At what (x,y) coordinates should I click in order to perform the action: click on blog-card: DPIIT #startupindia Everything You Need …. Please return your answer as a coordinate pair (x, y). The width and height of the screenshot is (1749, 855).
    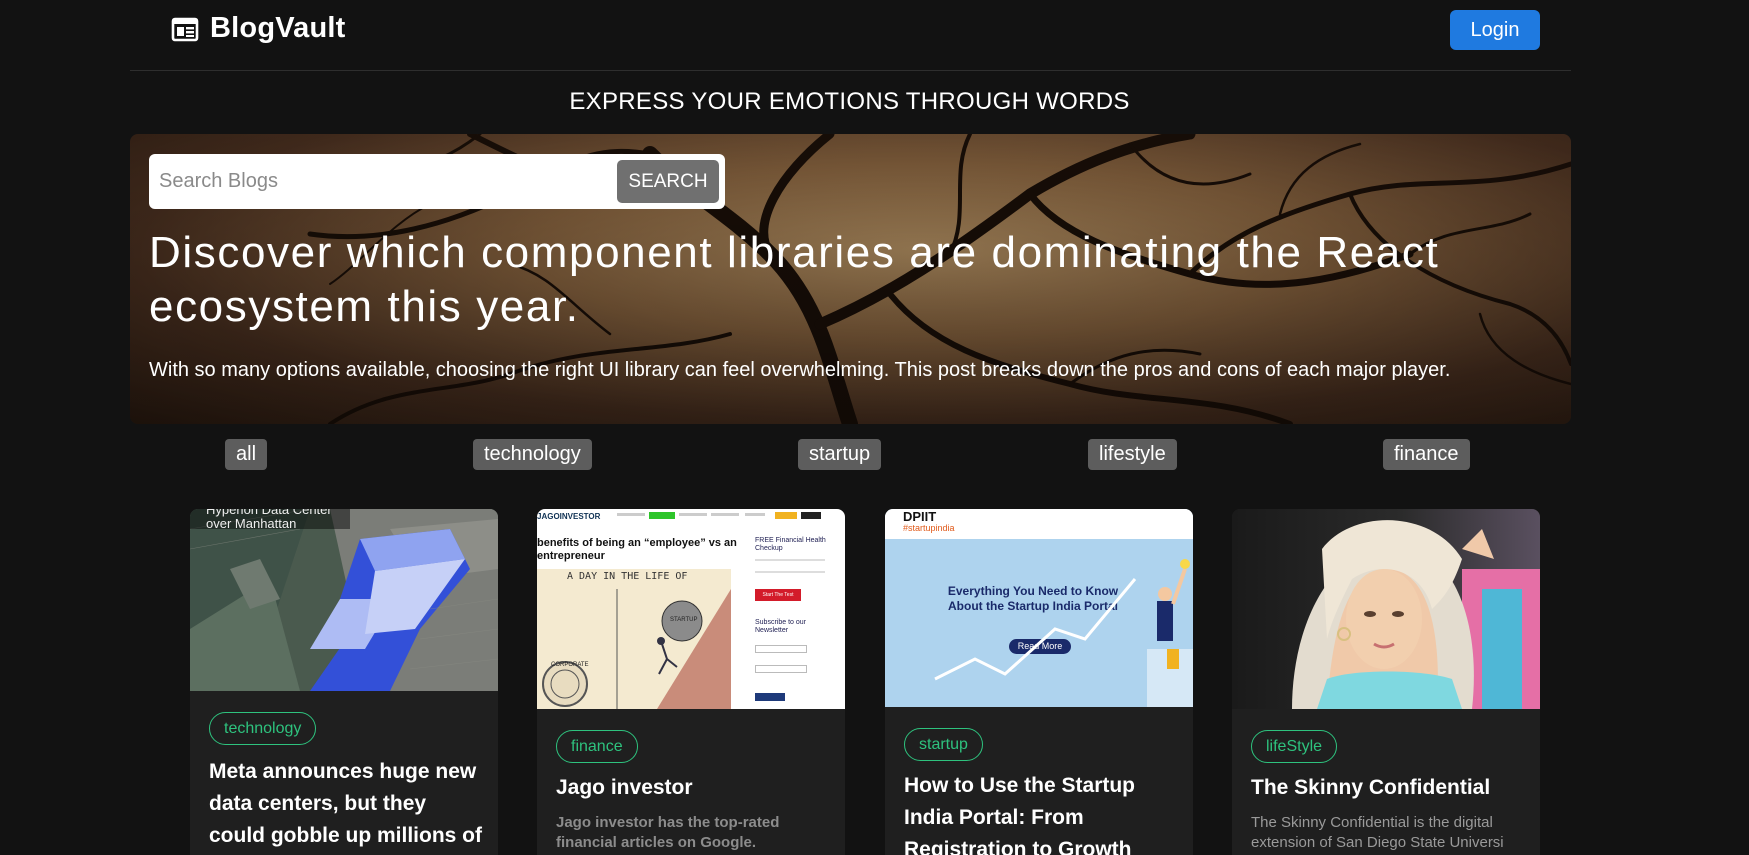
    Looking at the image, I should click on (1039, 682).